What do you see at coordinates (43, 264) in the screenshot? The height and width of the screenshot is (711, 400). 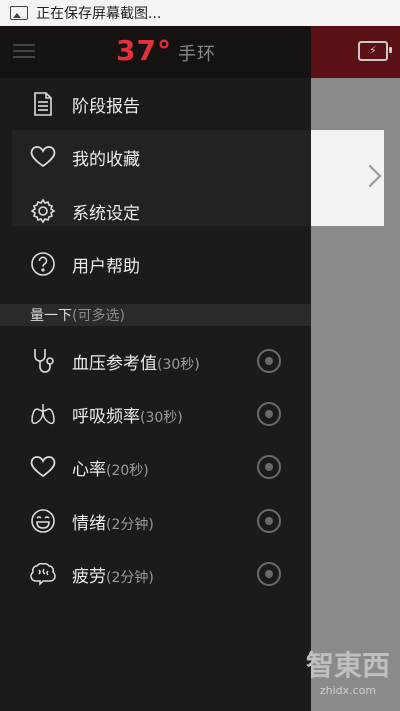 I see `help-circle-icon` at bounding box center [43, 264].